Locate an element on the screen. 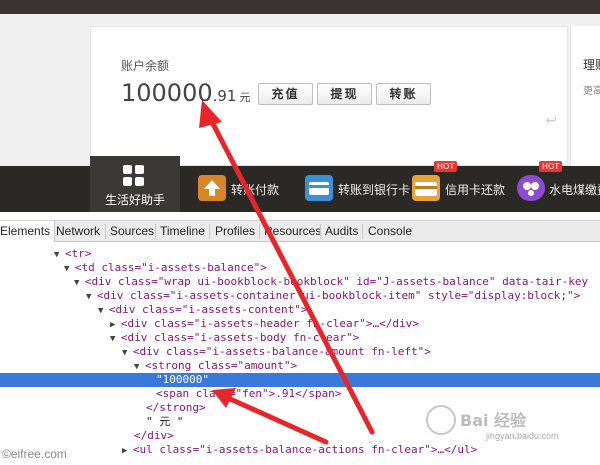  service-label: 转账付款 is located at coordinates (255, 190).